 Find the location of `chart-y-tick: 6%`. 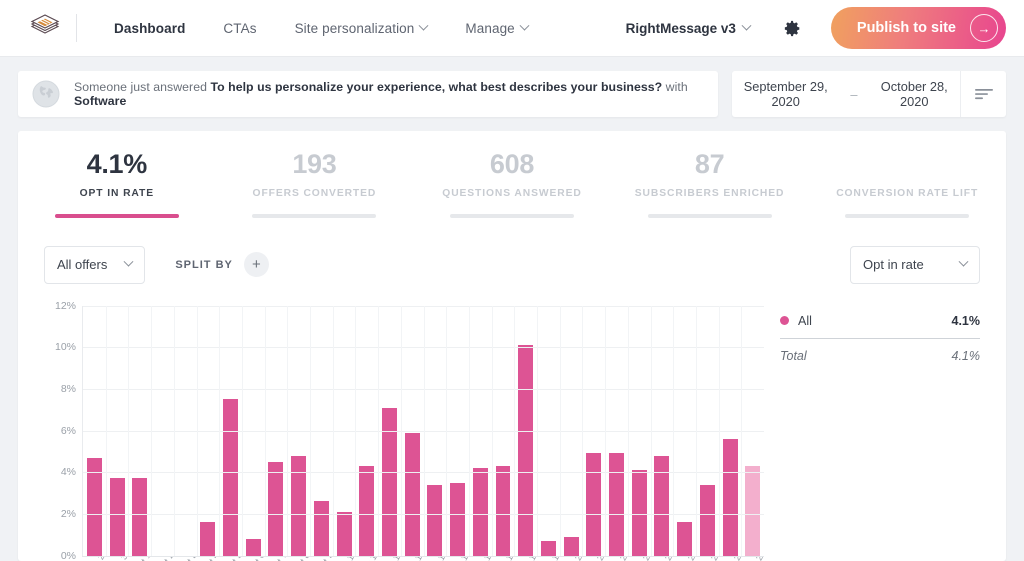

chart-y-tick: 6% is located at coordinates (68, 430).